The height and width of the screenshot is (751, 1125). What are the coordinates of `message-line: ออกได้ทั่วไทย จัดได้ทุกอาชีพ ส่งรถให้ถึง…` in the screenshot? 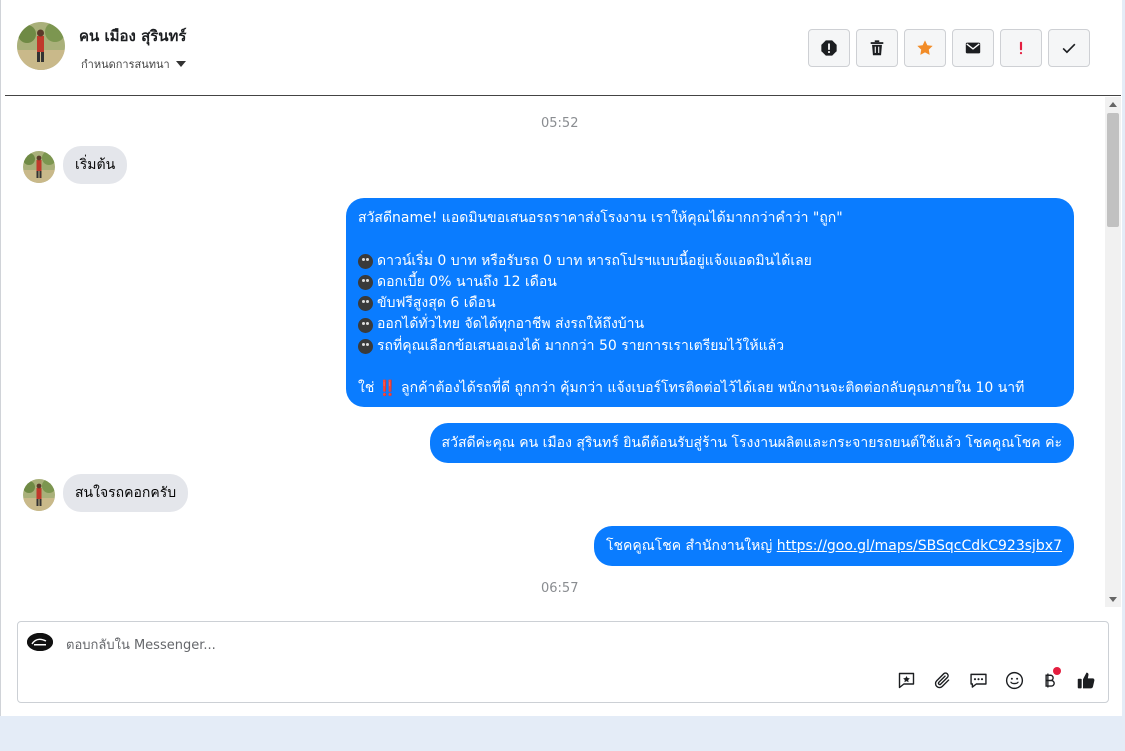 It's located at (710, 324).